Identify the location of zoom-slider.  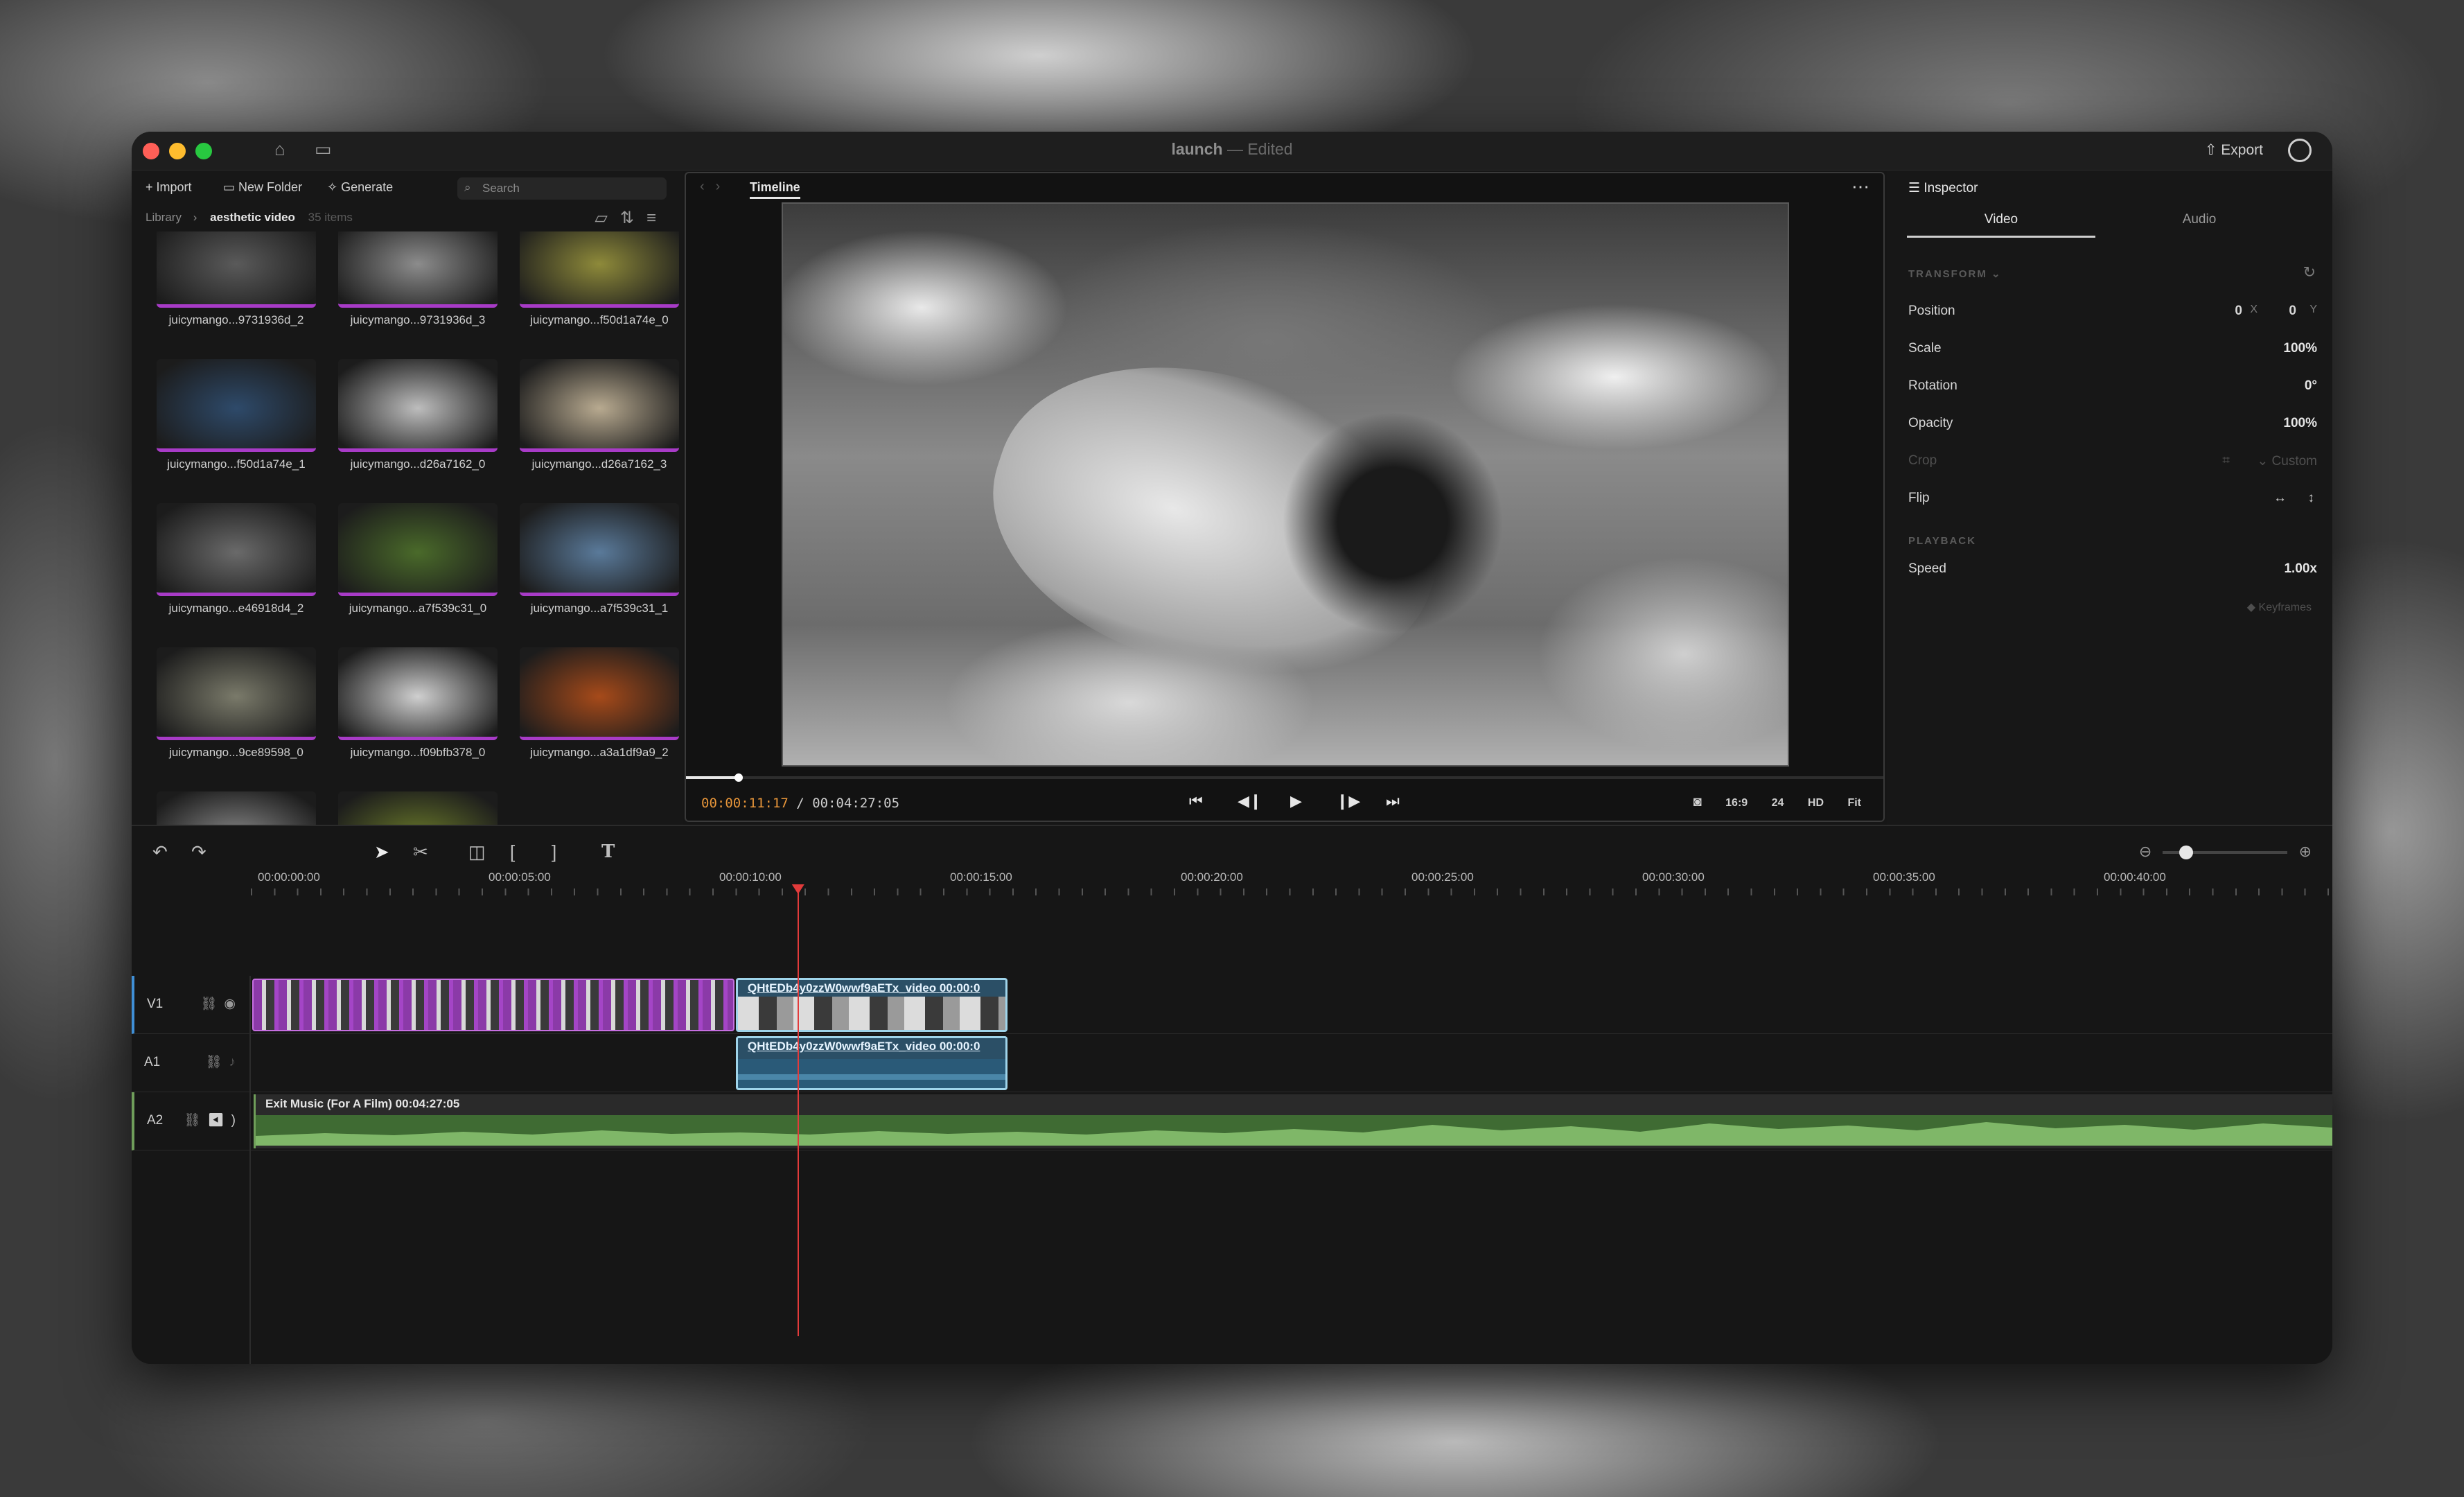
(2225, 853).